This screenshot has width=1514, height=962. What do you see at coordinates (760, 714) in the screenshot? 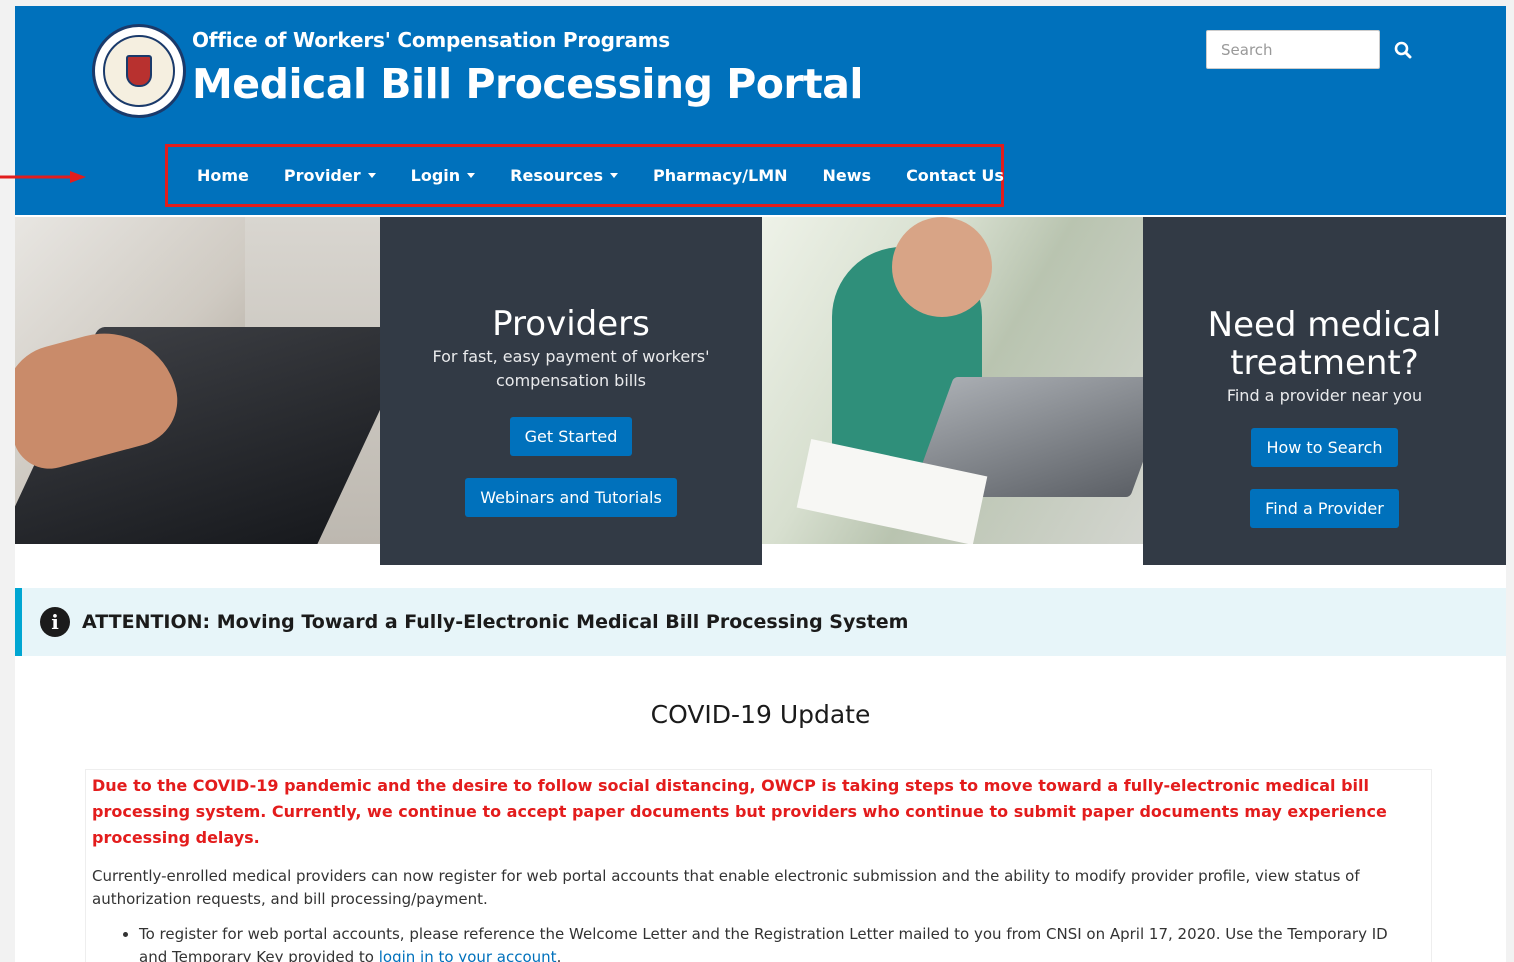
I see `covid-update-title: COVID-19 Update` at bounding box center [760, 714].